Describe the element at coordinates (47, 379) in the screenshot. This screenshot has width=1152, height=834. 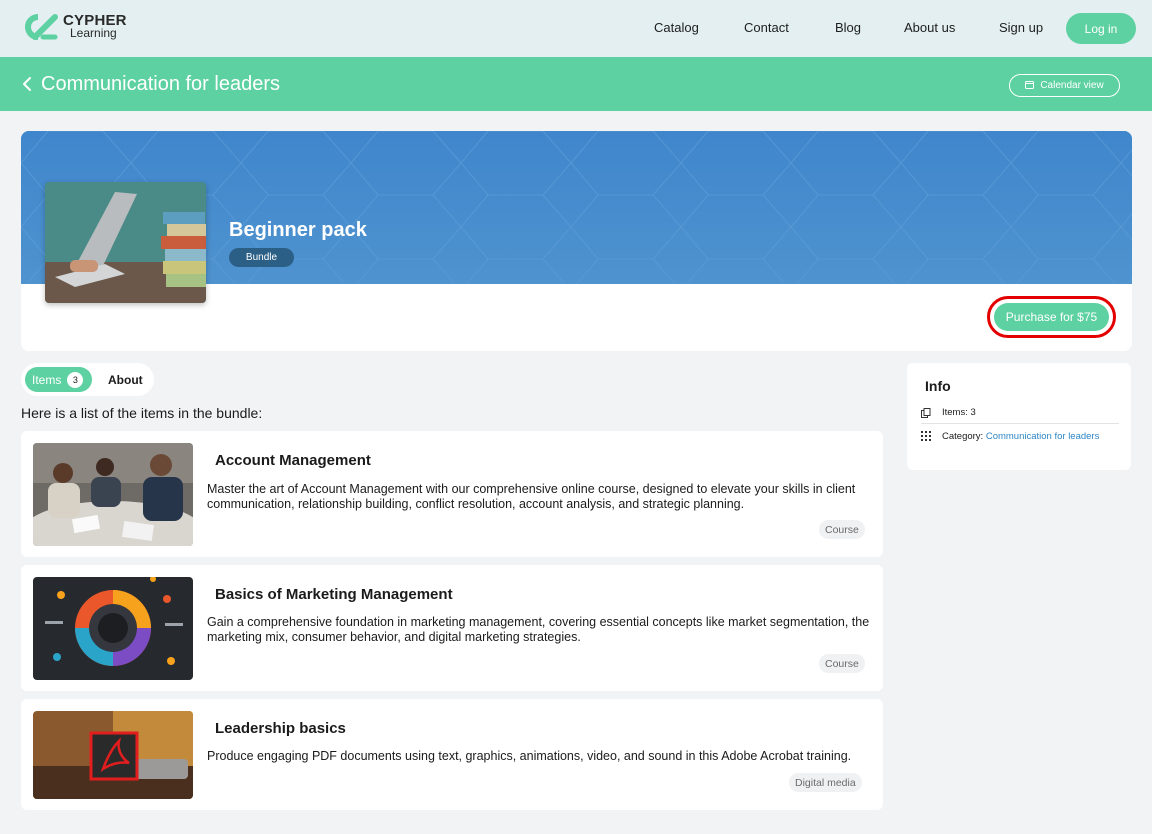
I see `tab-items-label: Items` at that location.